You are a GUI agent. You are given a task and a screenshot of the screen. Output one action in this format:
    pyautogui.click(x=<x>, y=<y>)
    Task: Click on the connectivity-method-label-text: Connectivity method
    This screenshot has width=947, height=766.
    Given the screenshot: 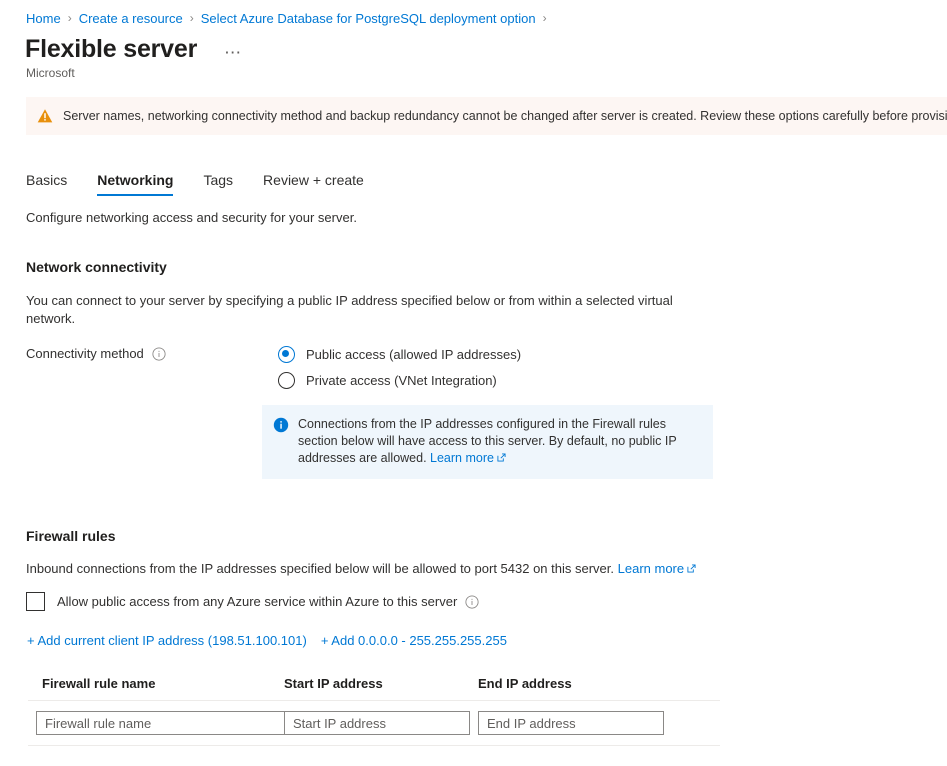 What is the action you would take?
    pyautogui.click(x=85, y=353)
    